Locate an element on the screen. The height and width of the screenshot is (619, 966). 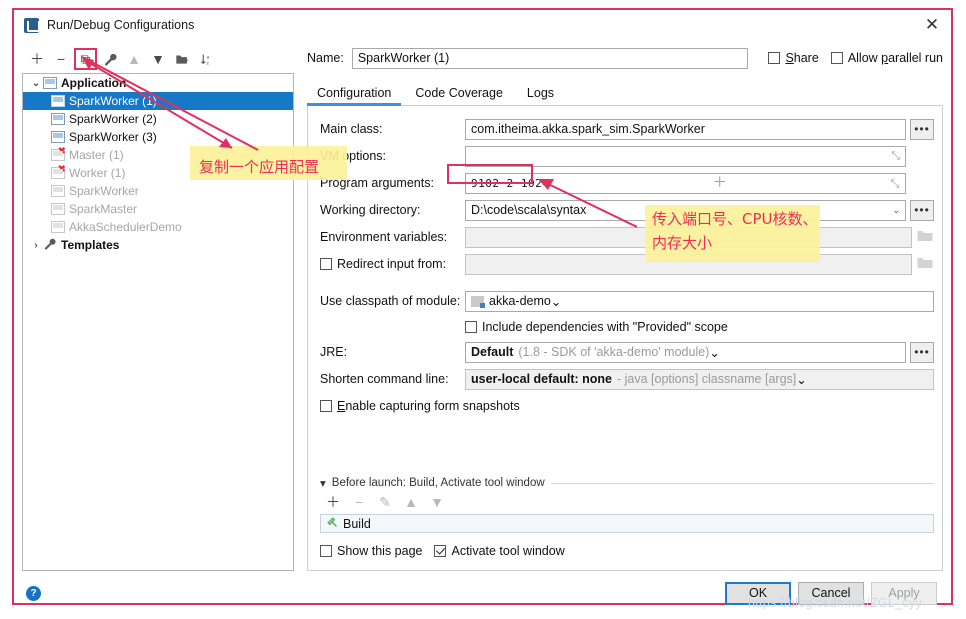
add-configuration-button: ＋ is located at coordinates (37, 59).